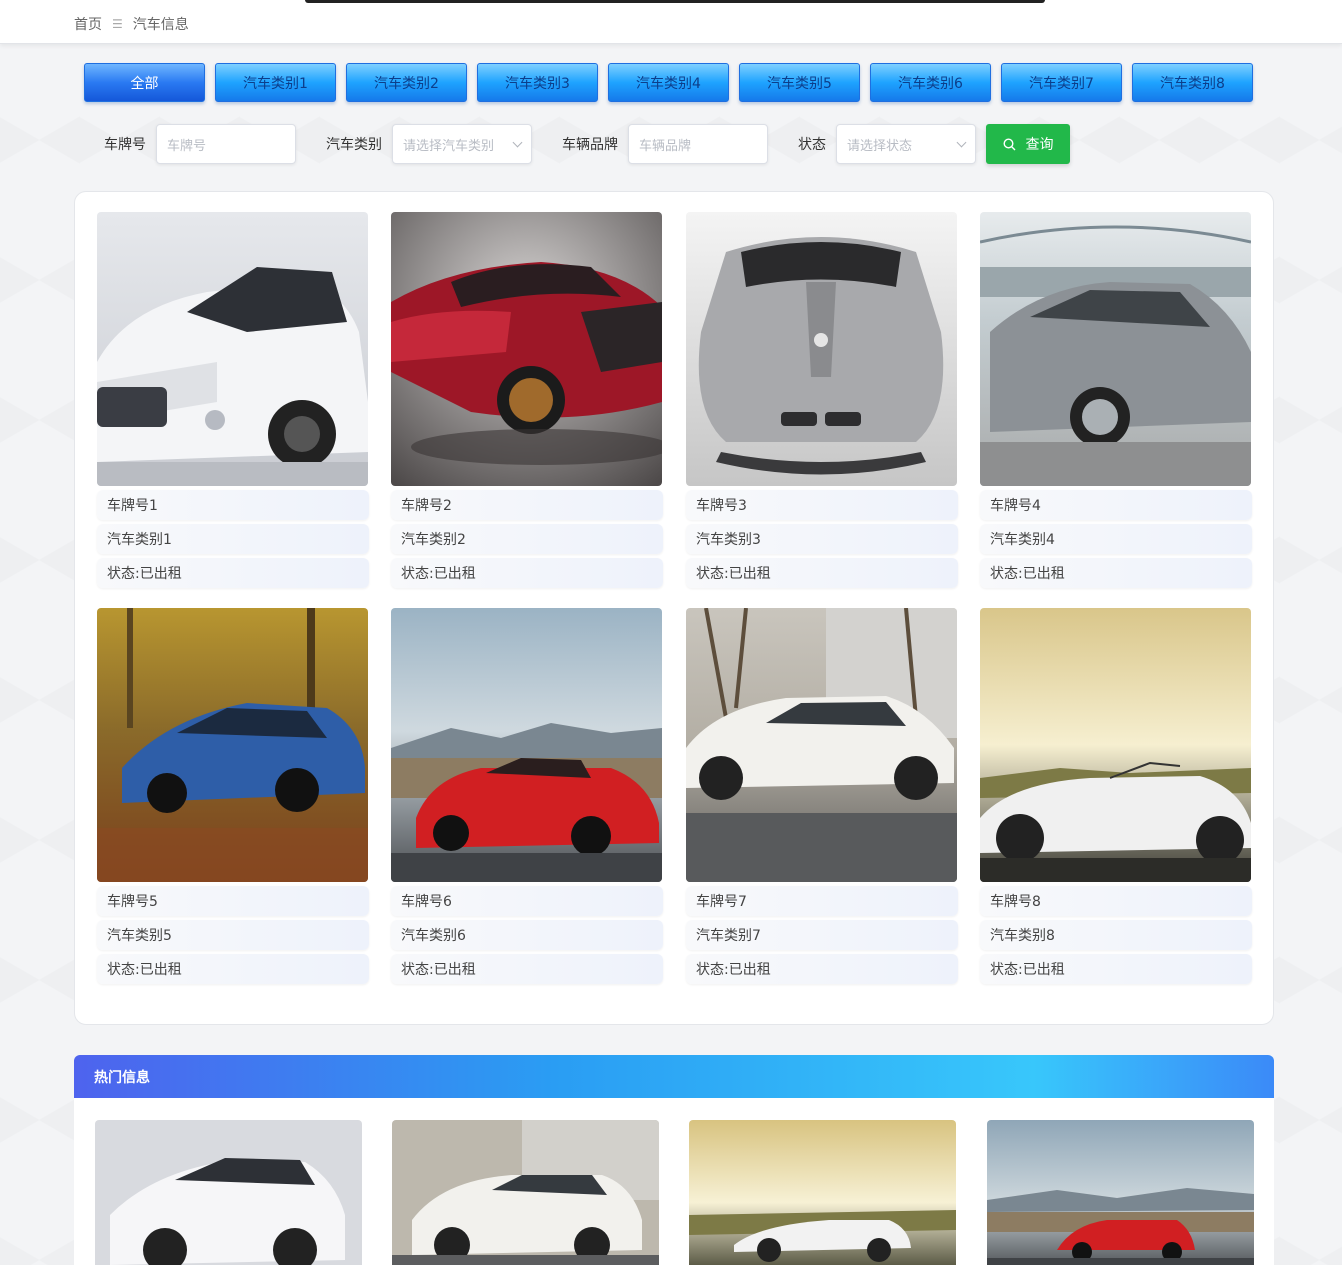 The image size is (1342, 1265). Describe the element at coordinates (822, 901) in the screenshot. I see `car-plate: 车牌号7` at that location.